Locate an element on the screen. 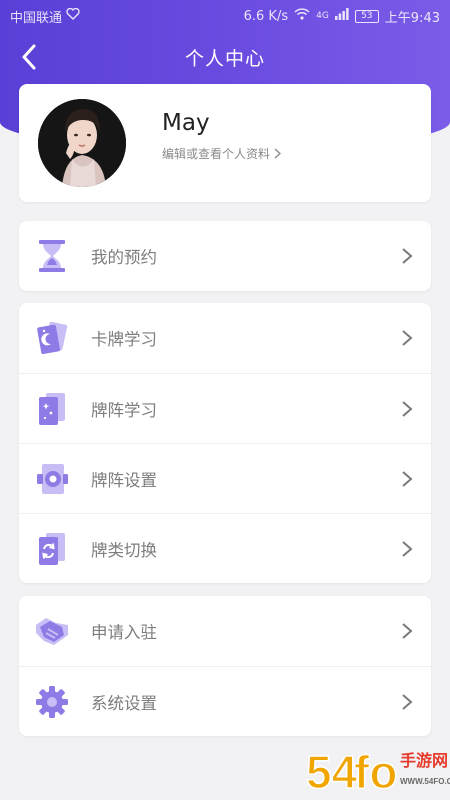 The height and width of the screenshot is (800, 450). menu-group-appointments: 我的预约 is located at coordinates (225, 256).